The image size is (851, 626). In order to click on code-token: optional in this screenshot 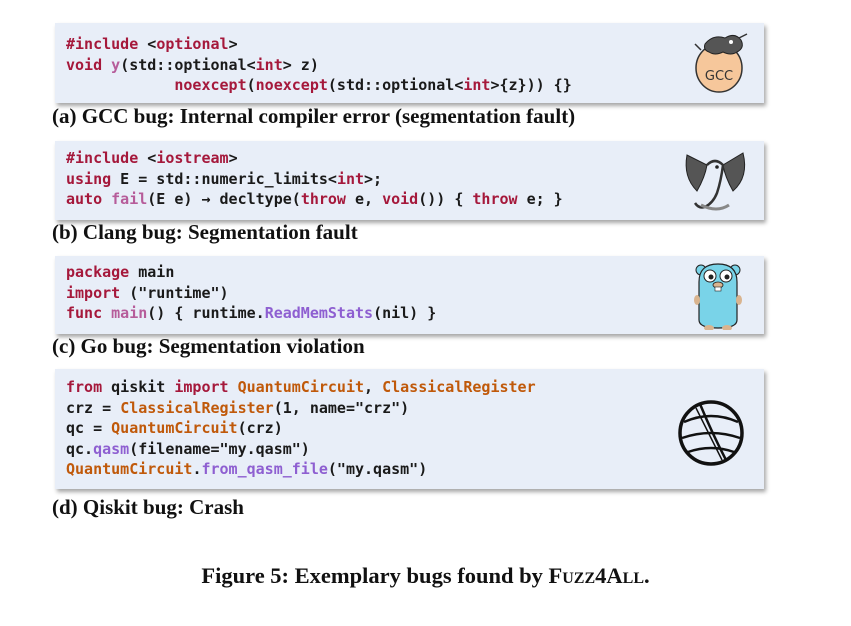, I will do `click(192, 44)`.